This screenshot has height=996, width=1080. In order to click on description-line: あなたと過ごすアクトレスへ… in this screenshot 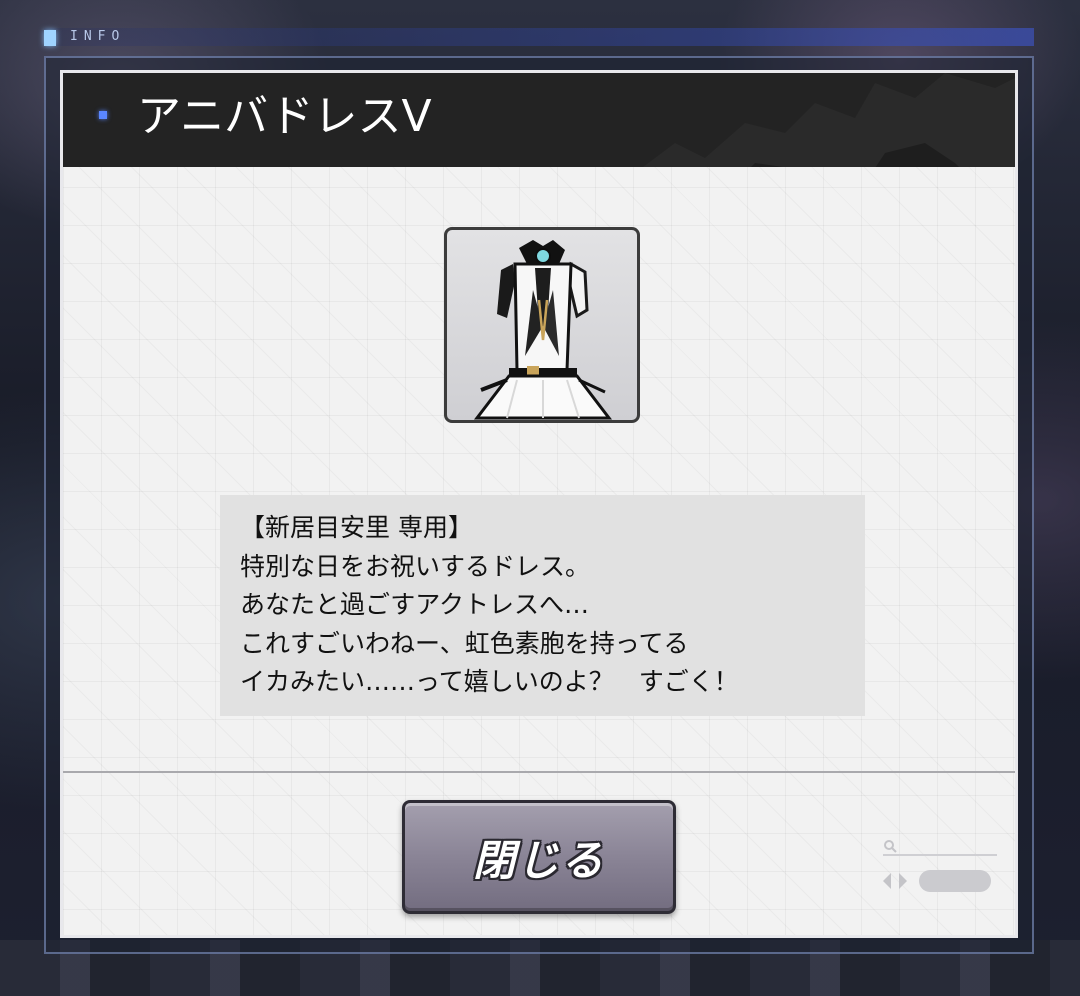, I will do `click(415, 604)`.